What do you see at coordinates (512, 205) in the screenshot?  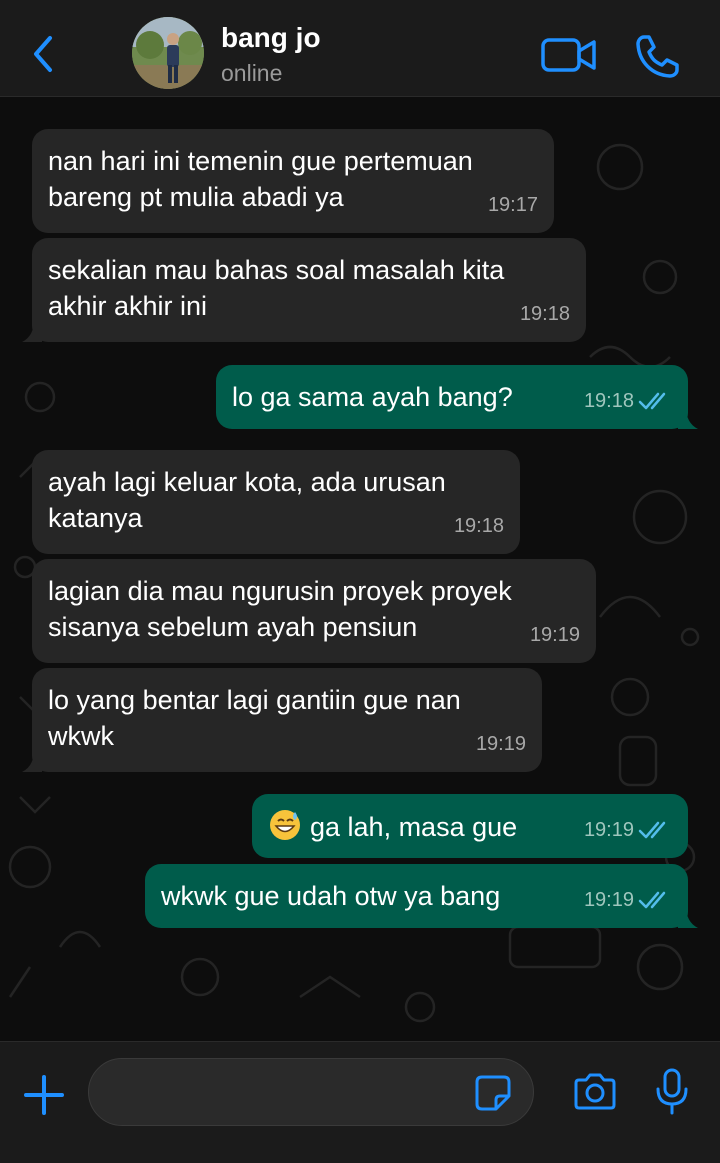 I see `message-time: 19:17` at bounding box center [512, 205].